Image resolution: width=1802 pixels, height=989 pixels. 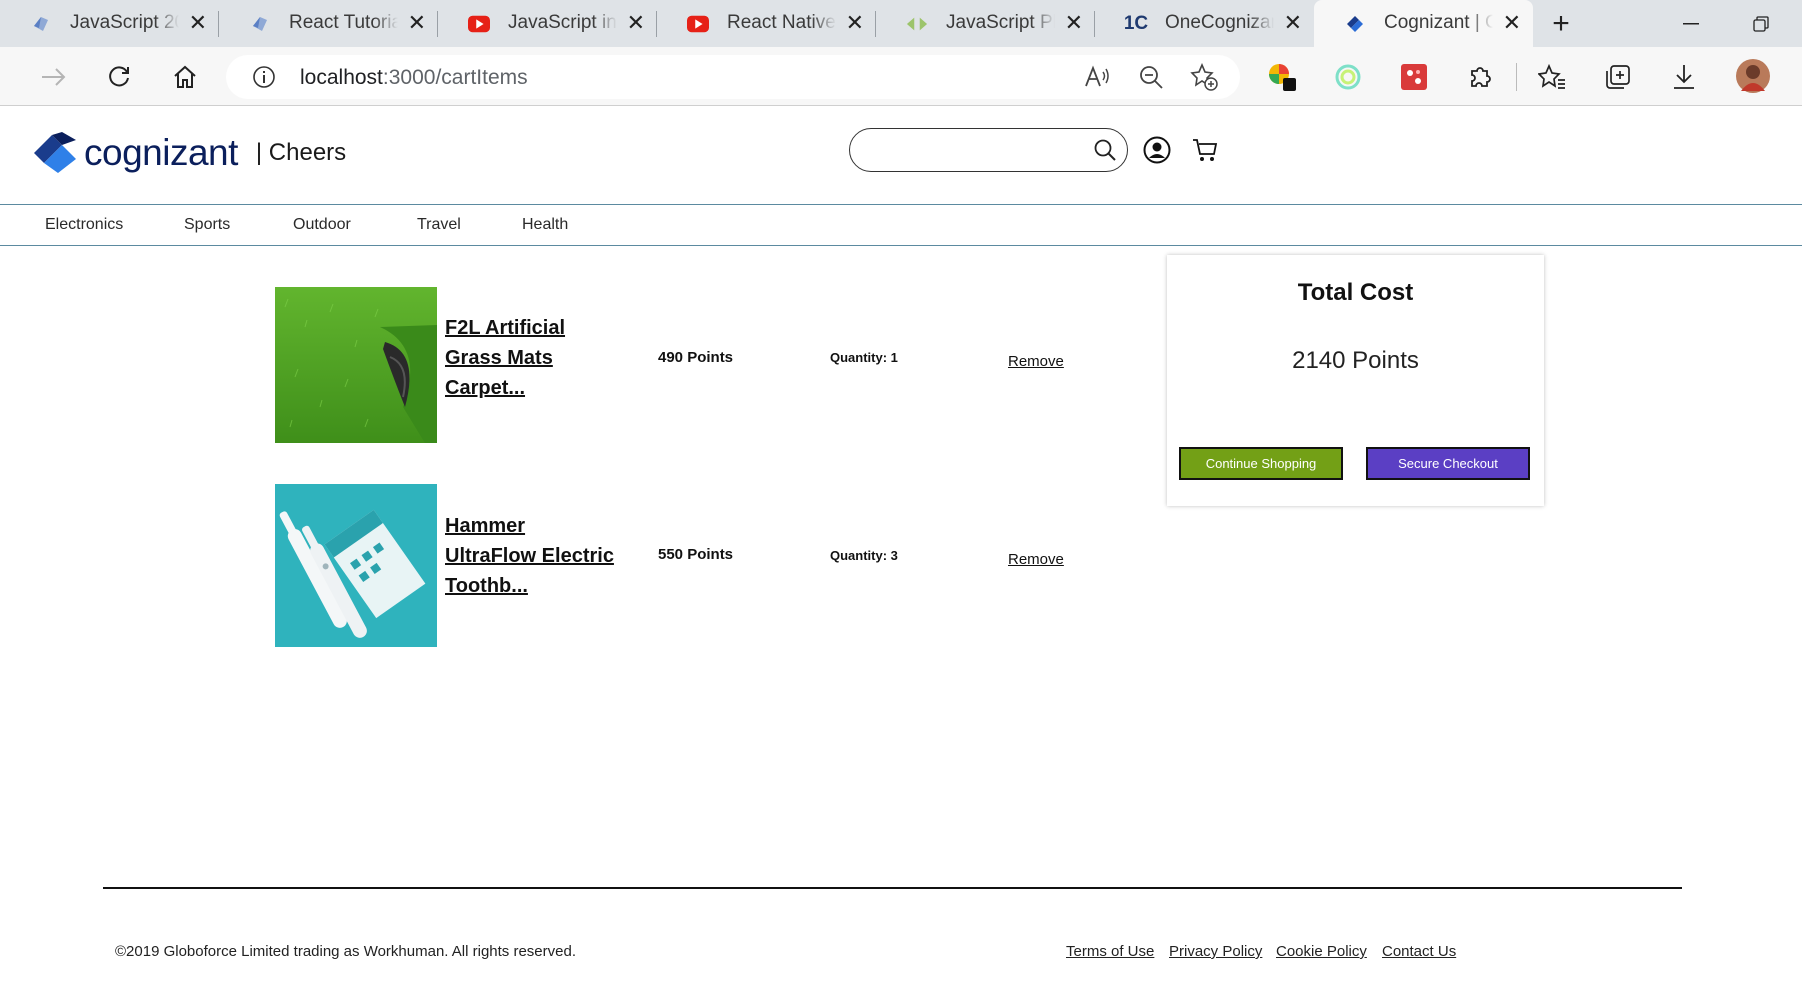 What do you see at coordinates (1157, 152) in the screenshot?
I see `user-account-icon` at bounding box center [1157, 152].